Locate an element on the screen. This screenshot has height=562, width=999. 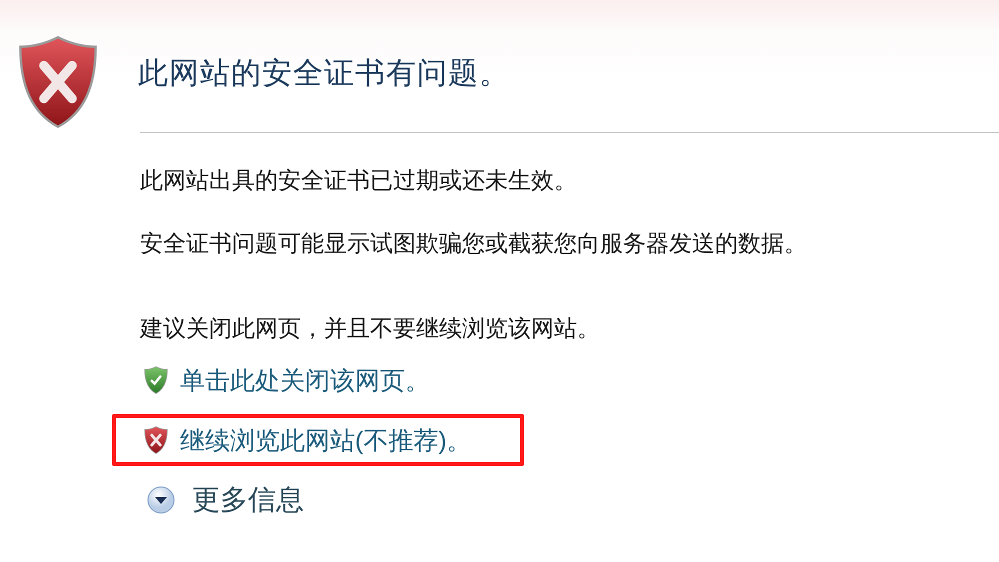
paragraph: 安全证书问题可能显示试图欺骗您或截获您向服务器发送的数据。 is located at coordinates (474, 243).